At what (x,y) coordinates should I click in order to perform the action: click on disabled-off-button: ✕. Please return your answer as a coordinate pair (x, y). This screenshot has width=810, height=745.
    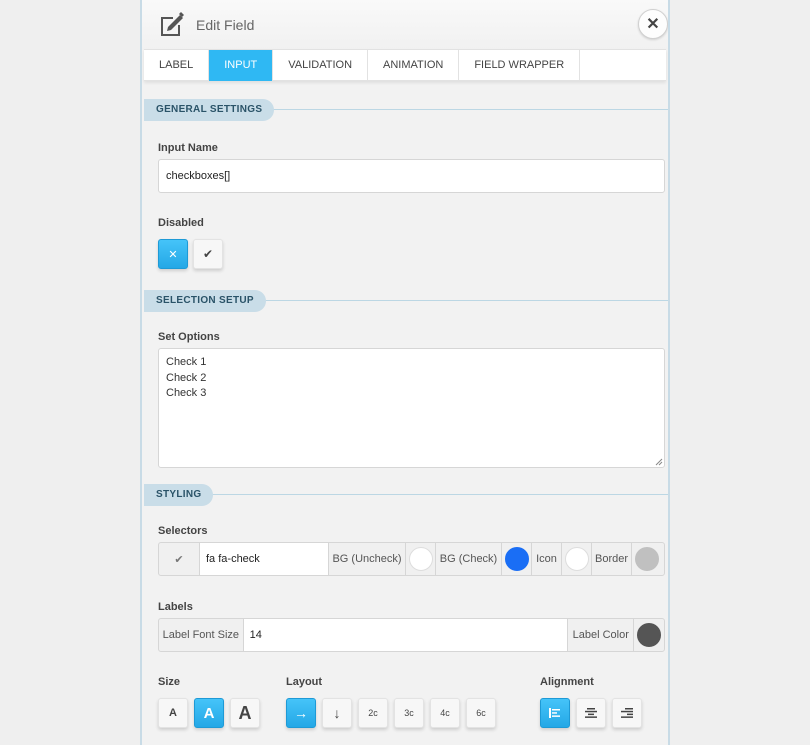
    Looking at the image, I should click on (173, 254).